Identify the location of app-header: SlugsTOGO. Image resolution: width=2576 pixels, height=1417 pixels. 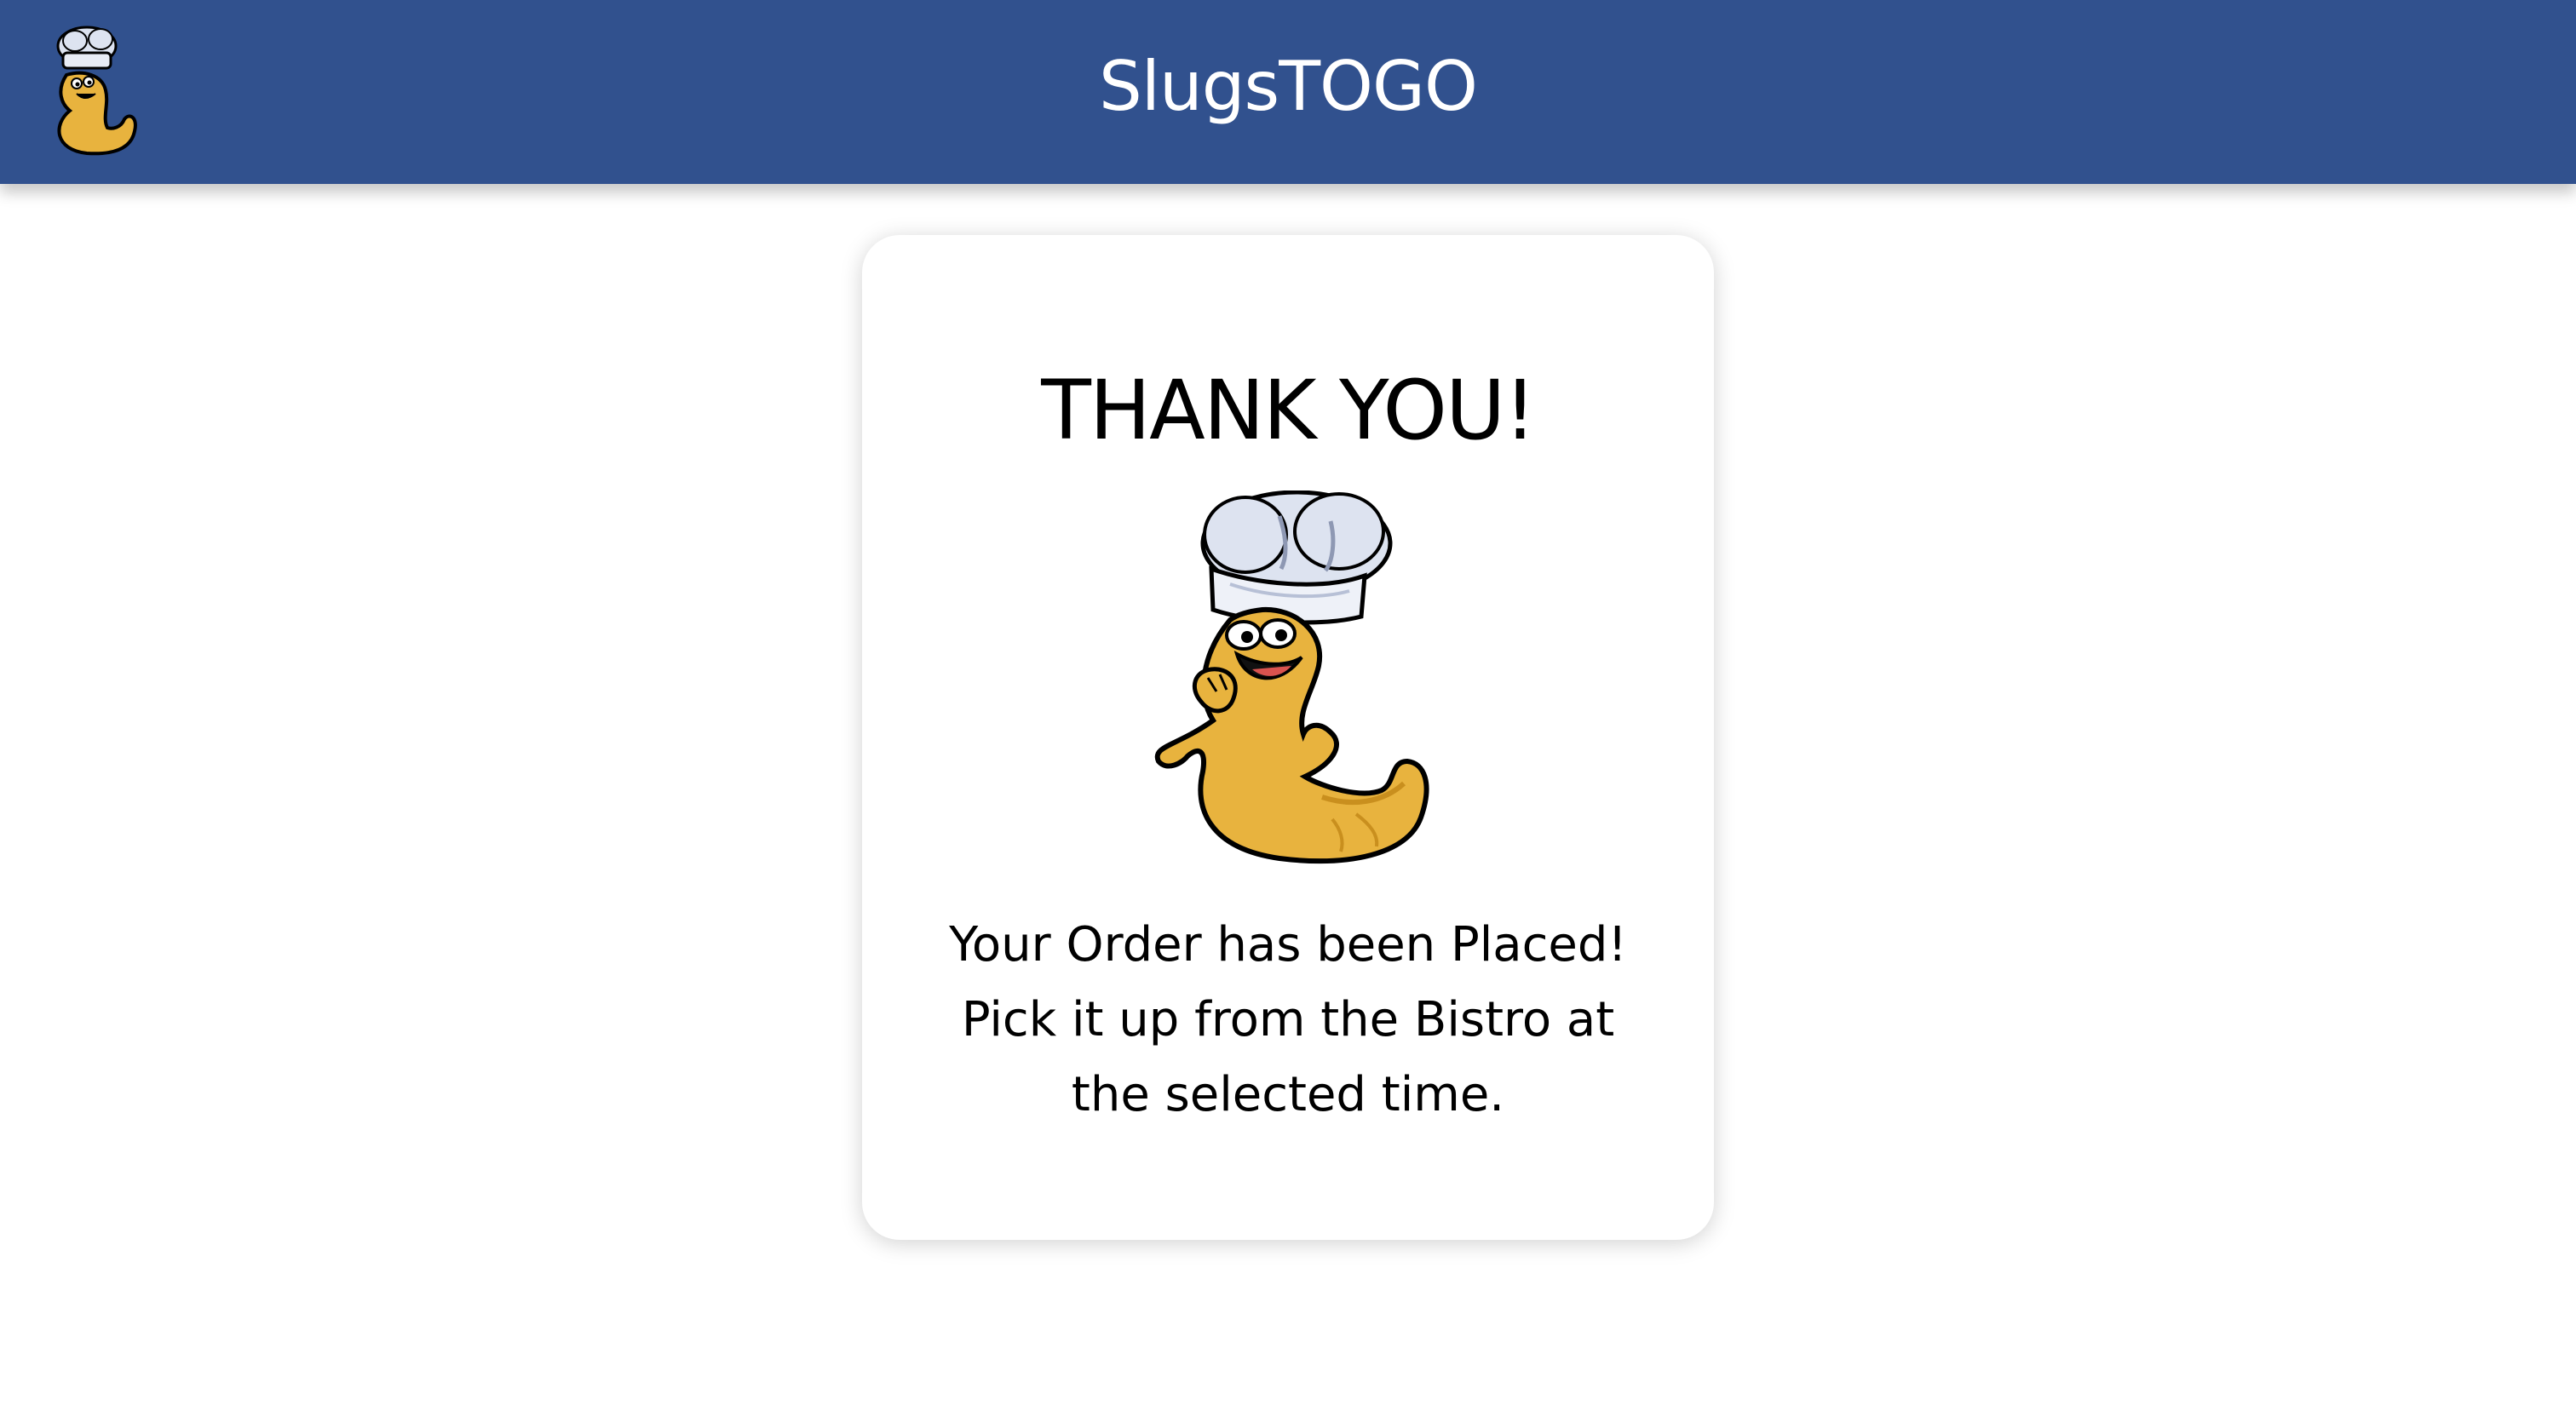
(1288, 92).